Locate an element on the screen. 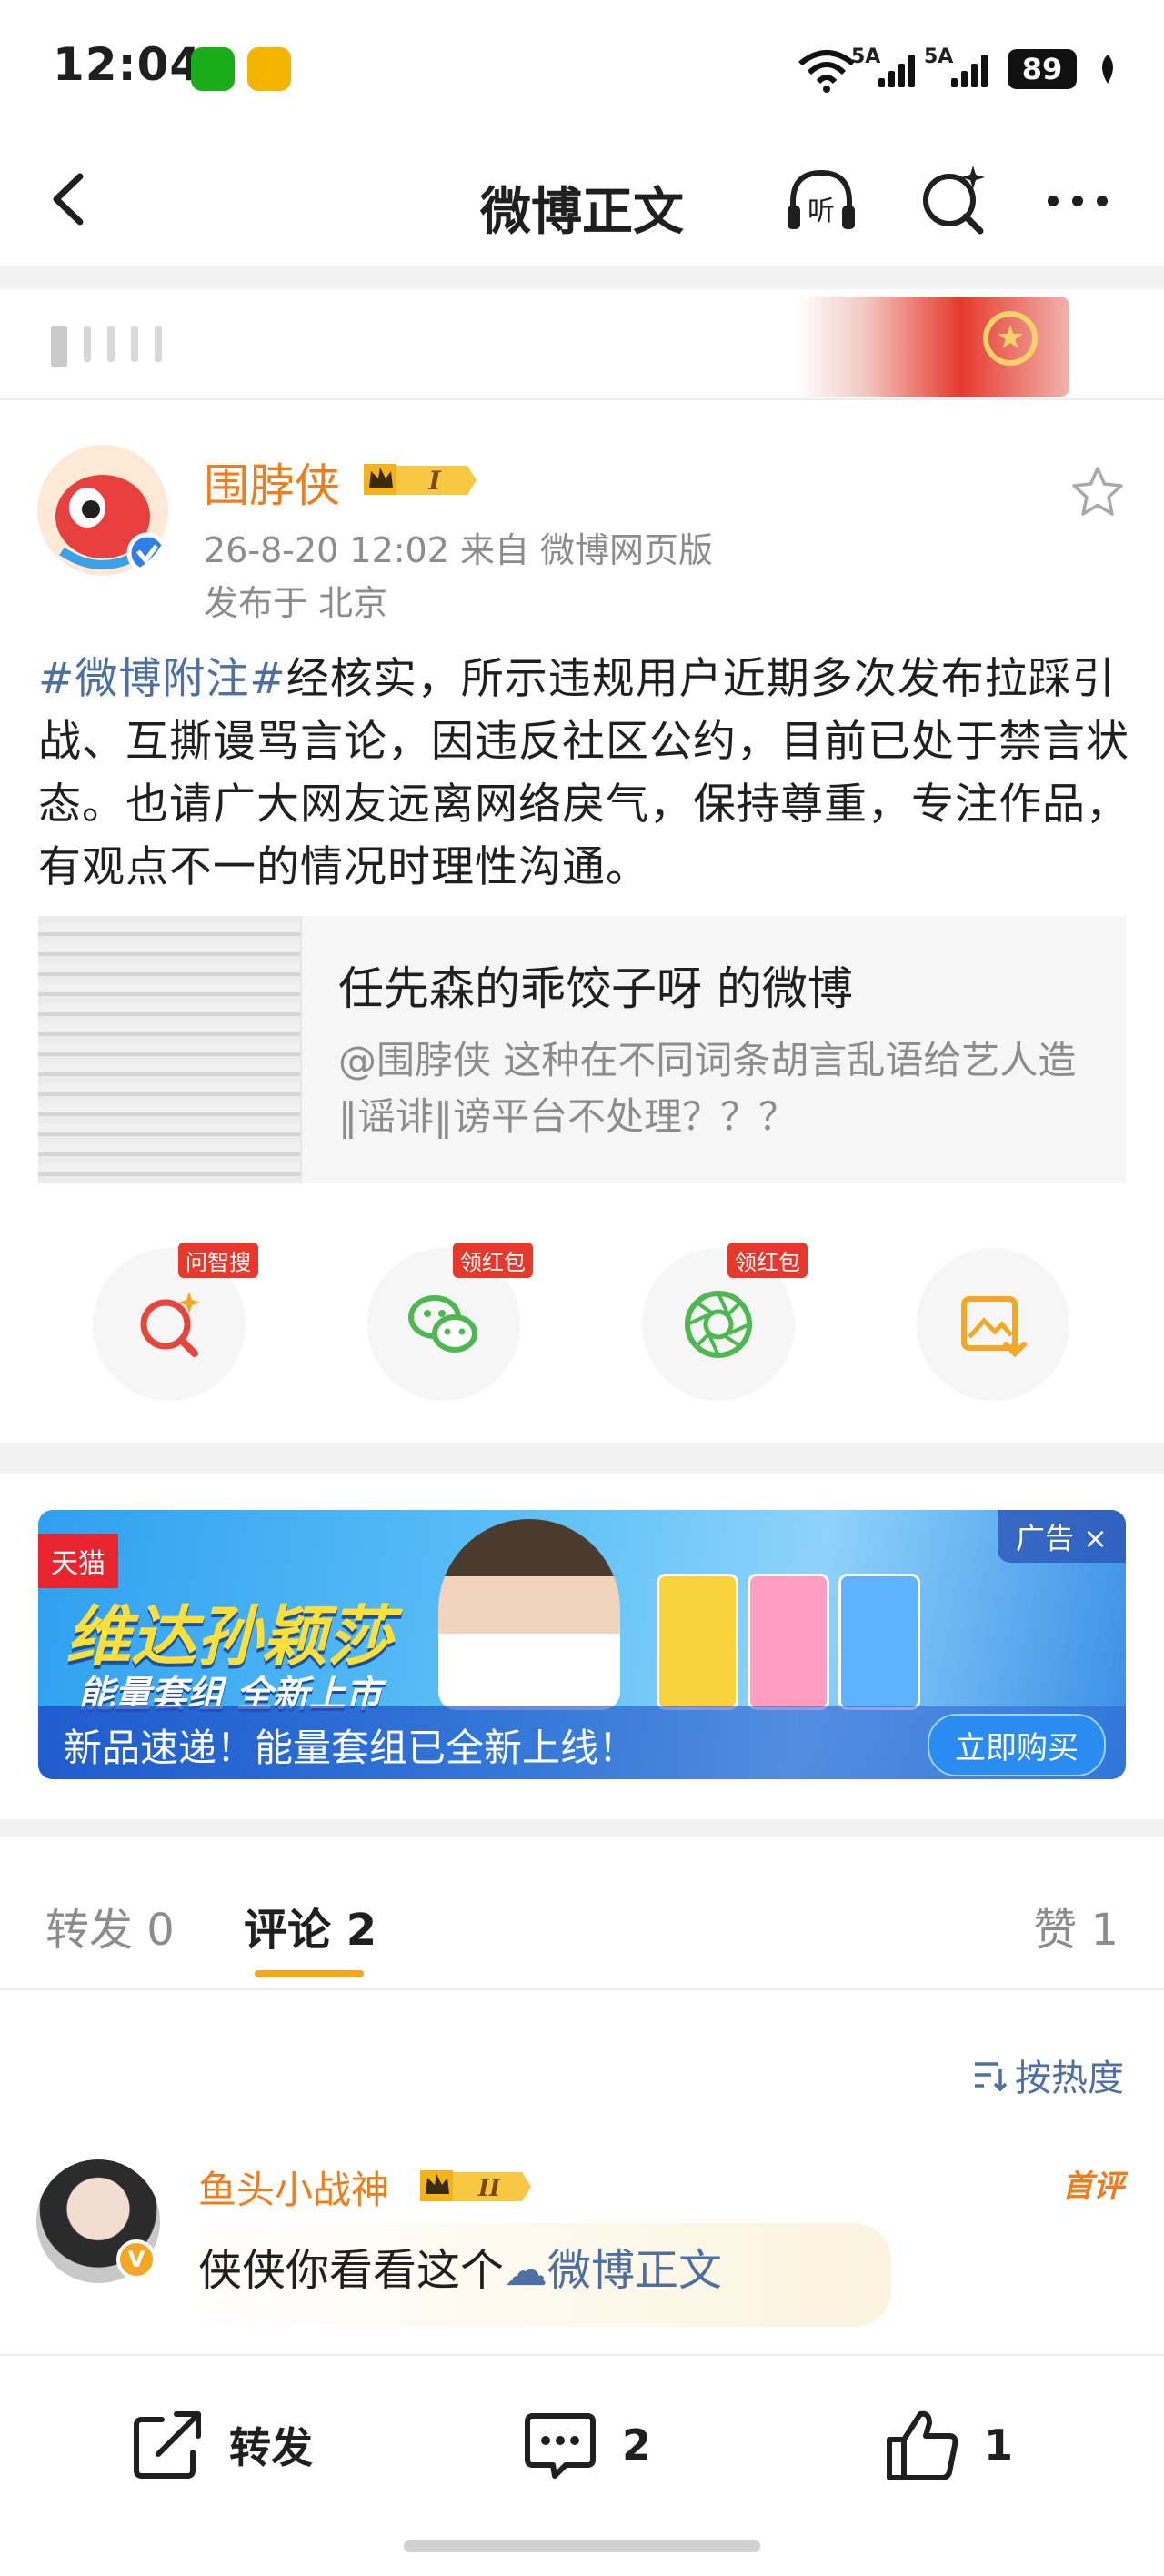  ad-bottom-strip: 新品速递！能量套组已全新上线！ 立即购买 is located at coordinates (582, 1742).